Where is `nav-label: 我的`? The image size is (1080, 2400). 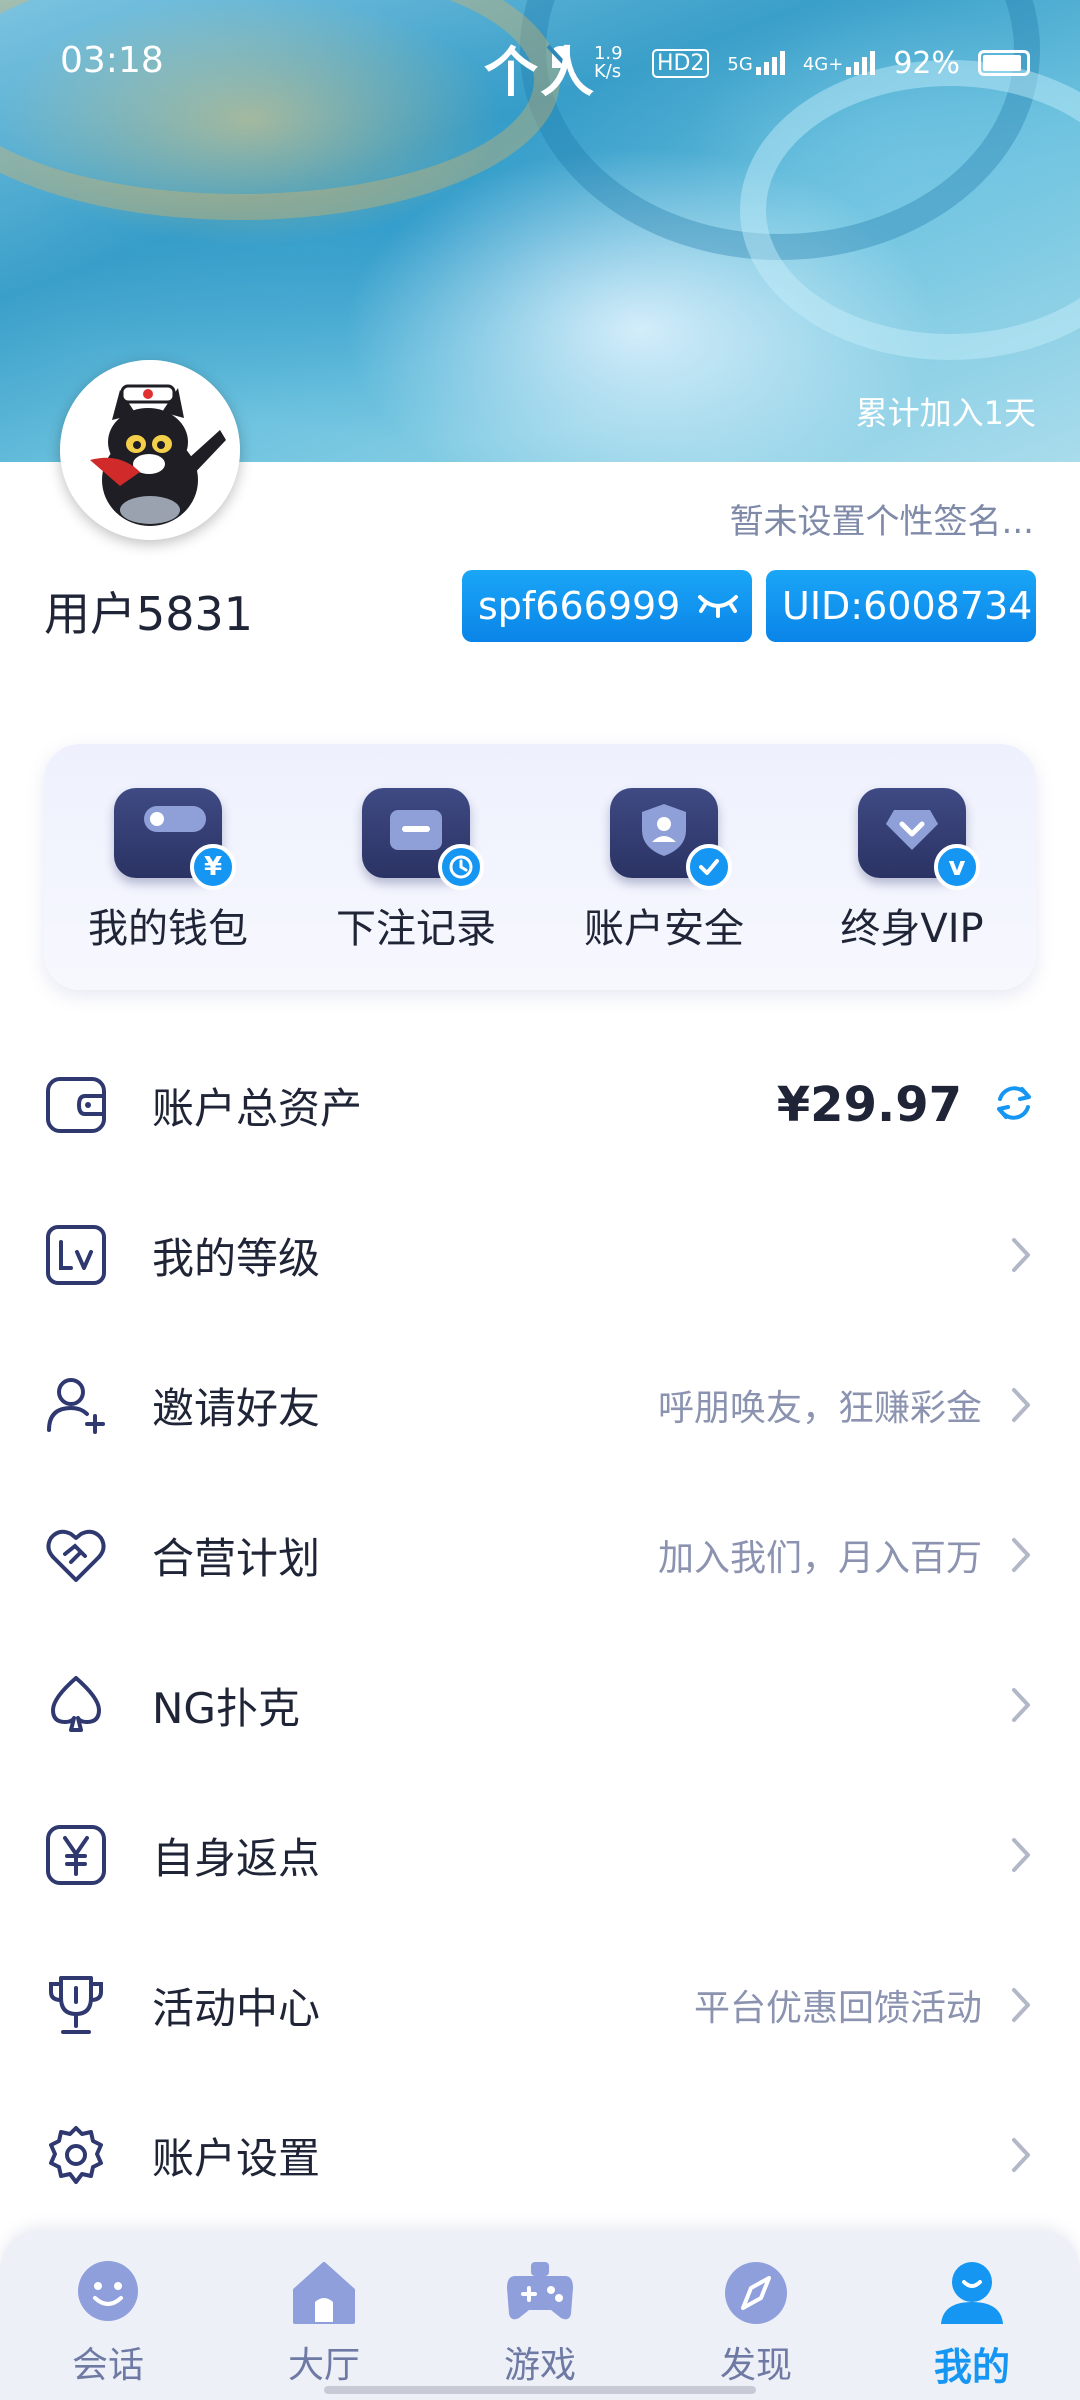 nav-label: 我的 is located at coordinates (971, 2367).